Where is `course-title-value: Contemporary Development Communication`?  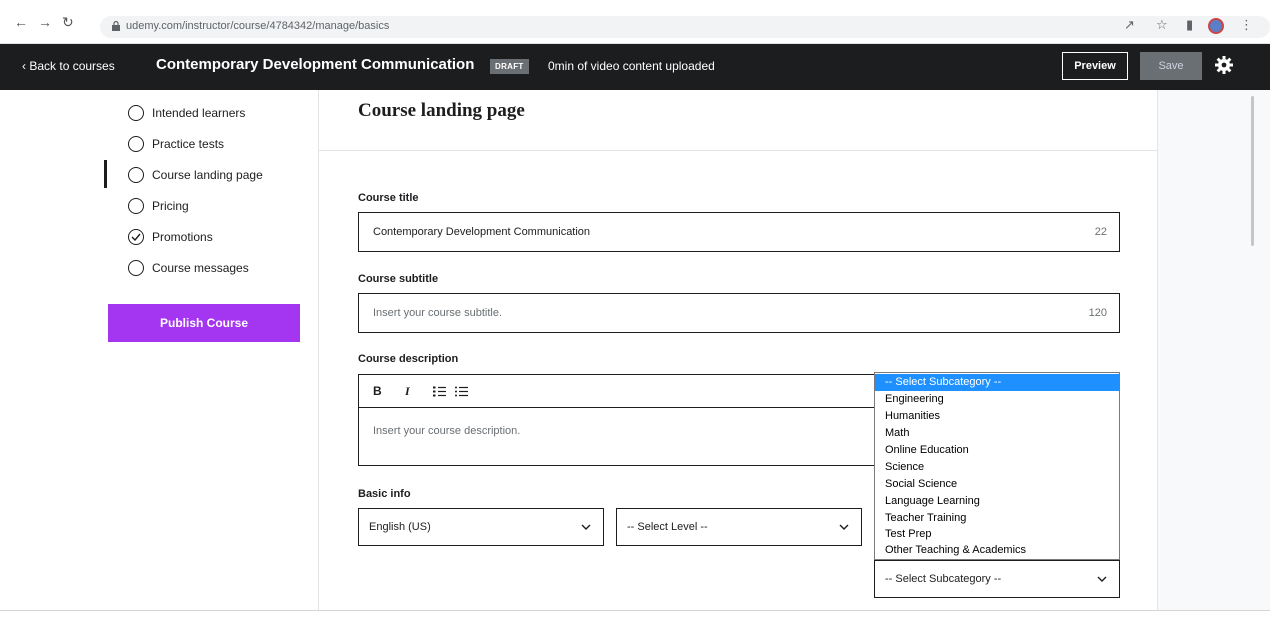 course-title-value: Contemporary Development Communication is located at coordinates (482, 232).